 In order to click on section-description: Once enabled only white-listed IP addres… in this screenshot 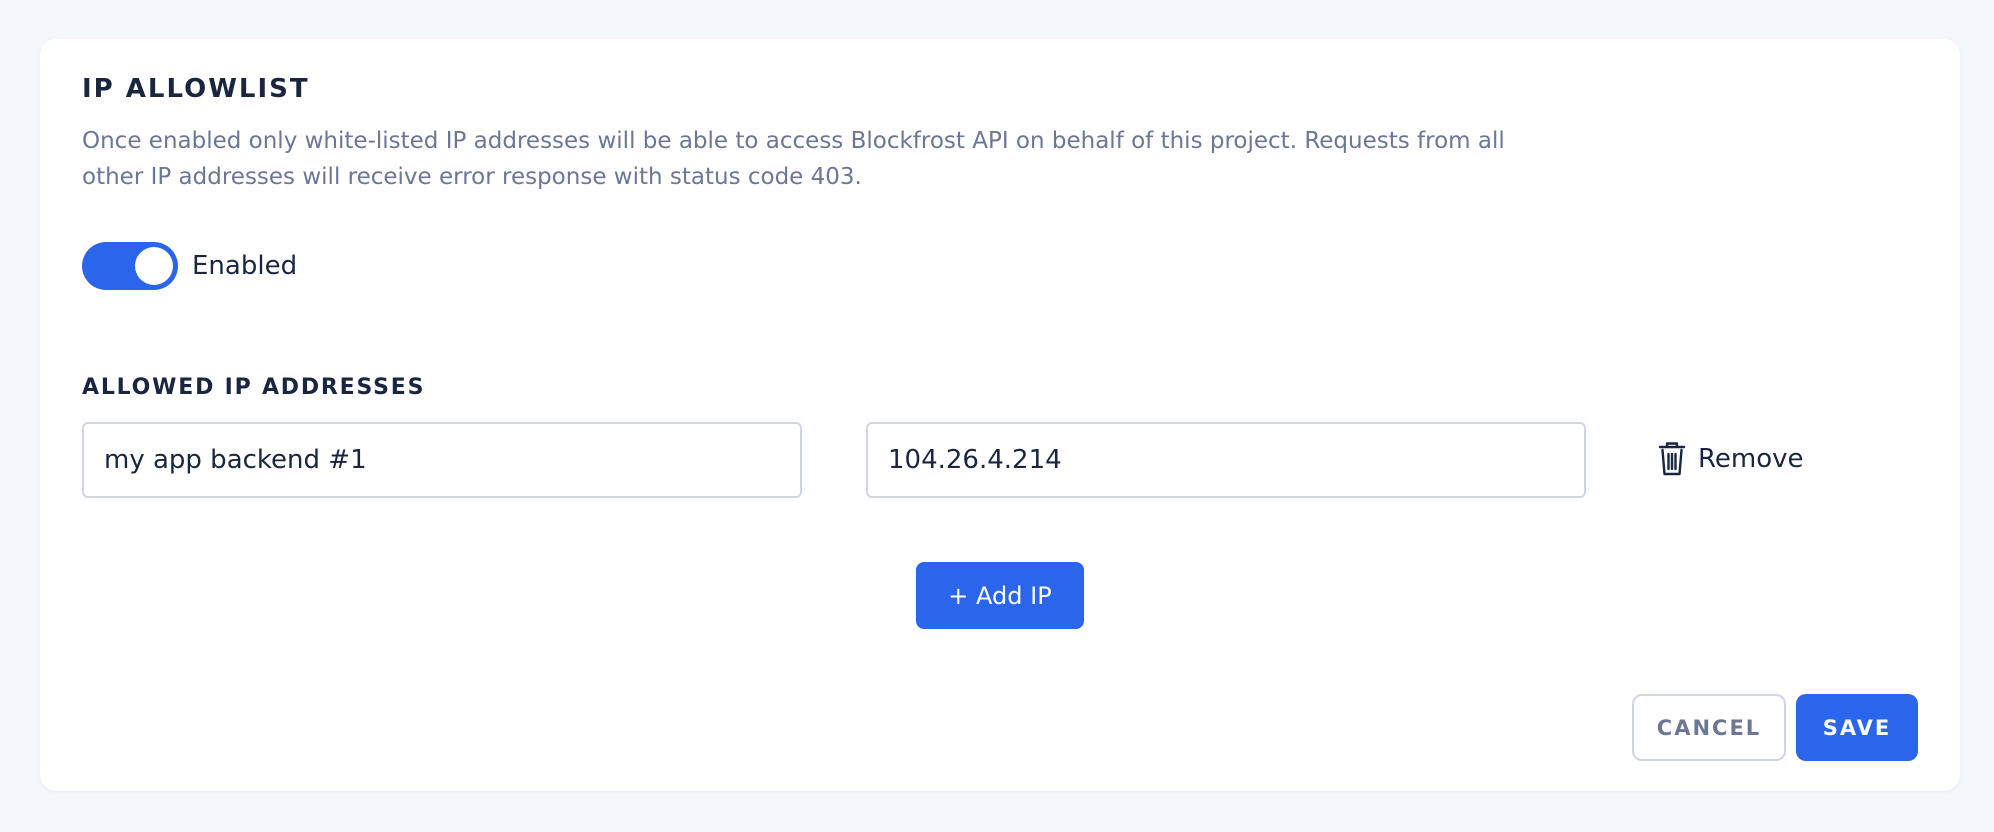, I will do `click(793, 159)`.